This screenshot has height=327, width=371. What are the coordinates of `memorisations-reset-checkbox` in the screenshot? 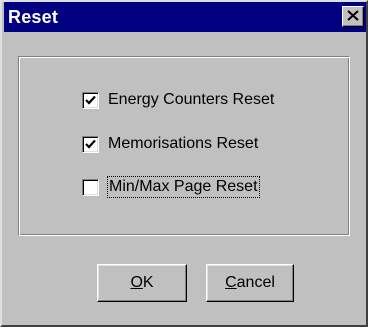 It's located at (90, 144).